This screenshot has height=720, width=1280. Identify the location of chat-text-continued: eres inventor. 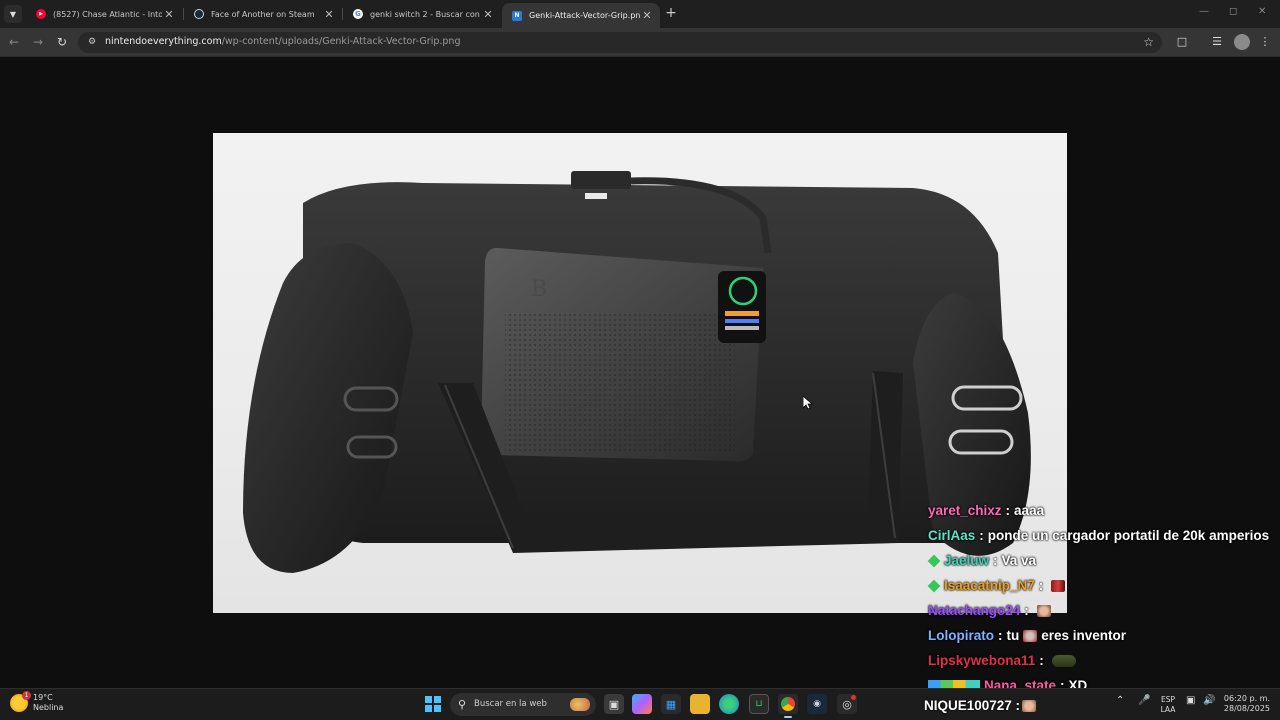
(1084, 635).